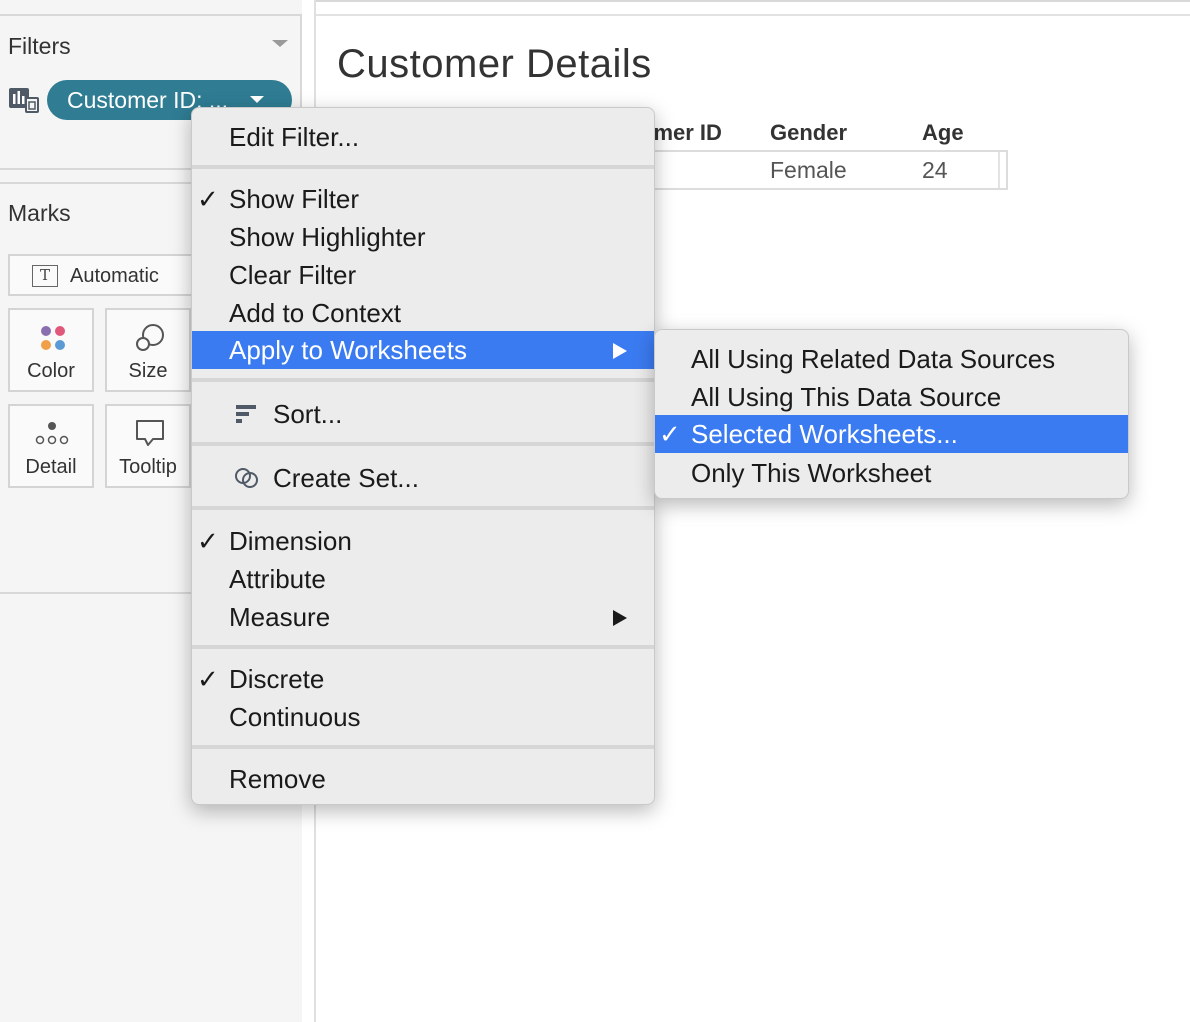  I want to click on menu-item-apply-to-worksheets: Apply to Worksheets, so click(423, 350).